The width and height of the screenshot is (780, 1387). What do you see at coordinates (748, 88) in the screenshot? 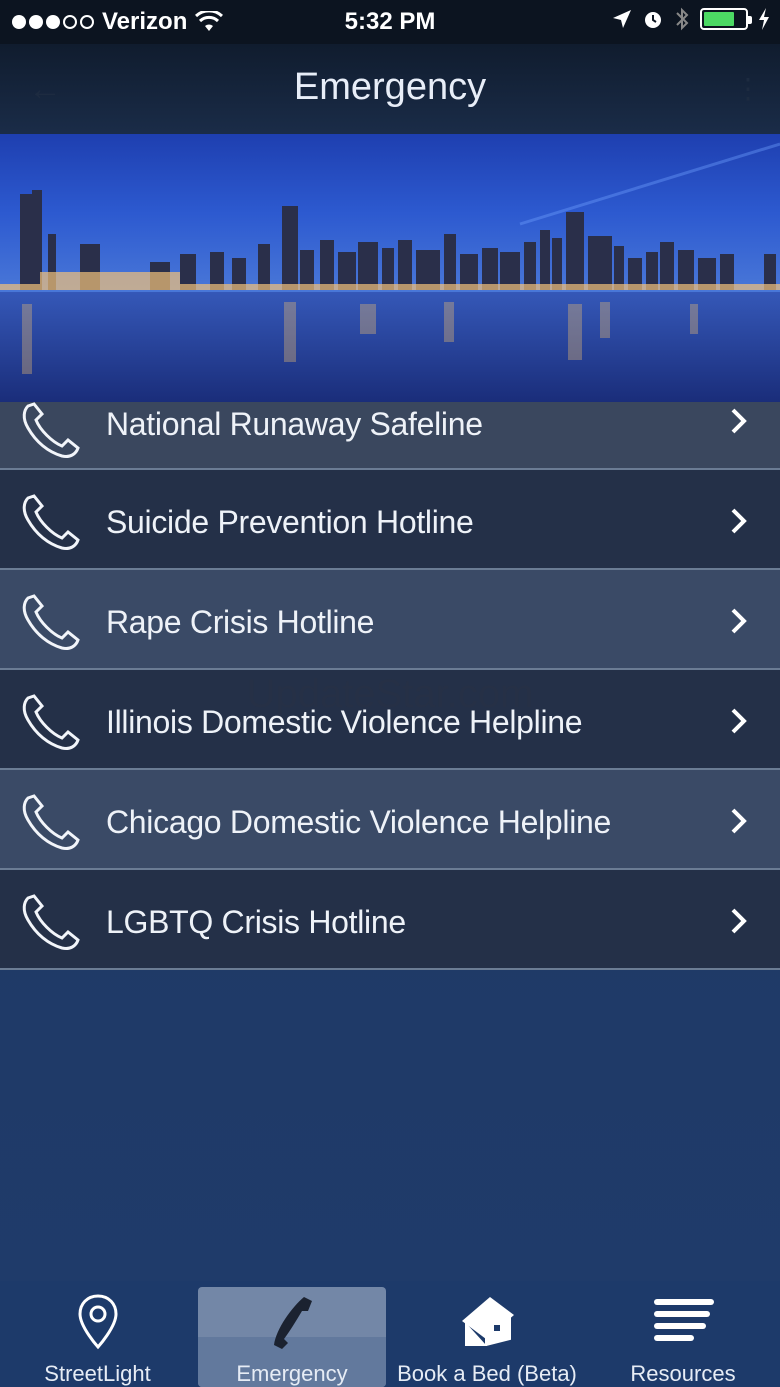
I see `more-menu-icon: ⋮` at bounding box center [748, 88].